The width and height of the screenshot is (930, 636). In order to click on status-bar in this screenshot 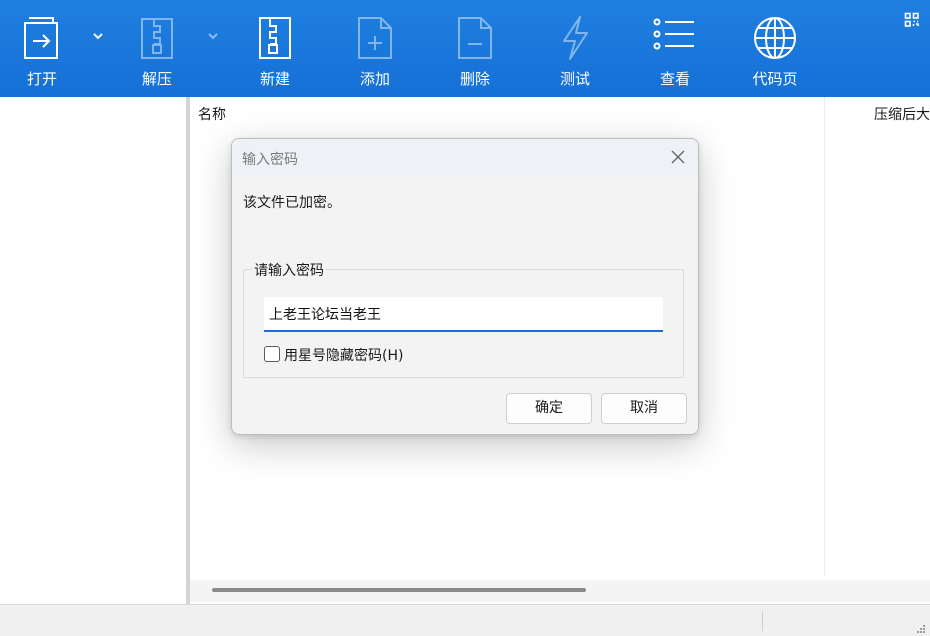, I will do `click(465, 620)`.